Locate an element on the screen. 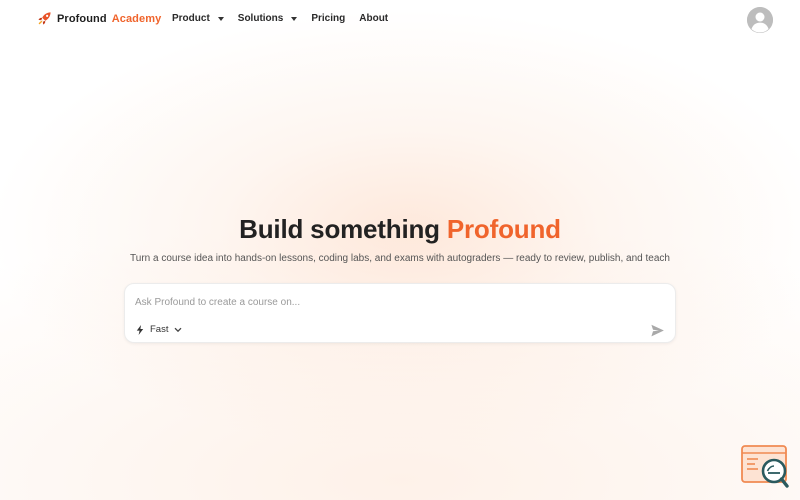  course-prompt-box: Fast is located at coordinates (400, 313).